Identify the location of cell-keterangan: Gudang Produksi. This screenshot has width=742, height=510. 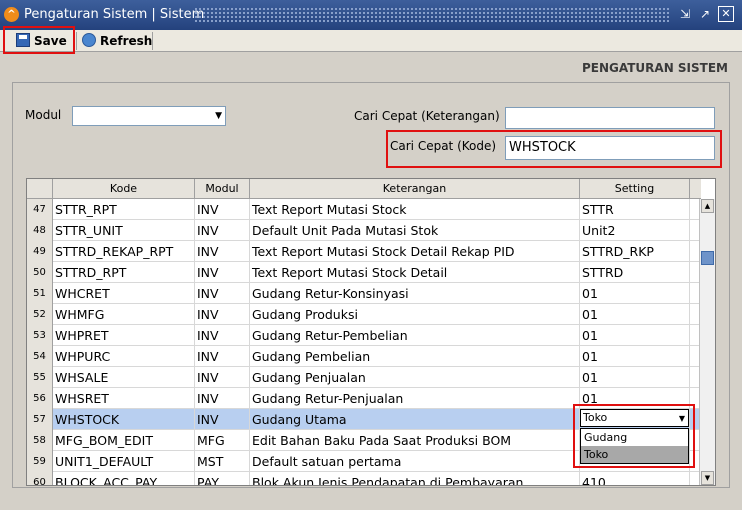
(415, 314).